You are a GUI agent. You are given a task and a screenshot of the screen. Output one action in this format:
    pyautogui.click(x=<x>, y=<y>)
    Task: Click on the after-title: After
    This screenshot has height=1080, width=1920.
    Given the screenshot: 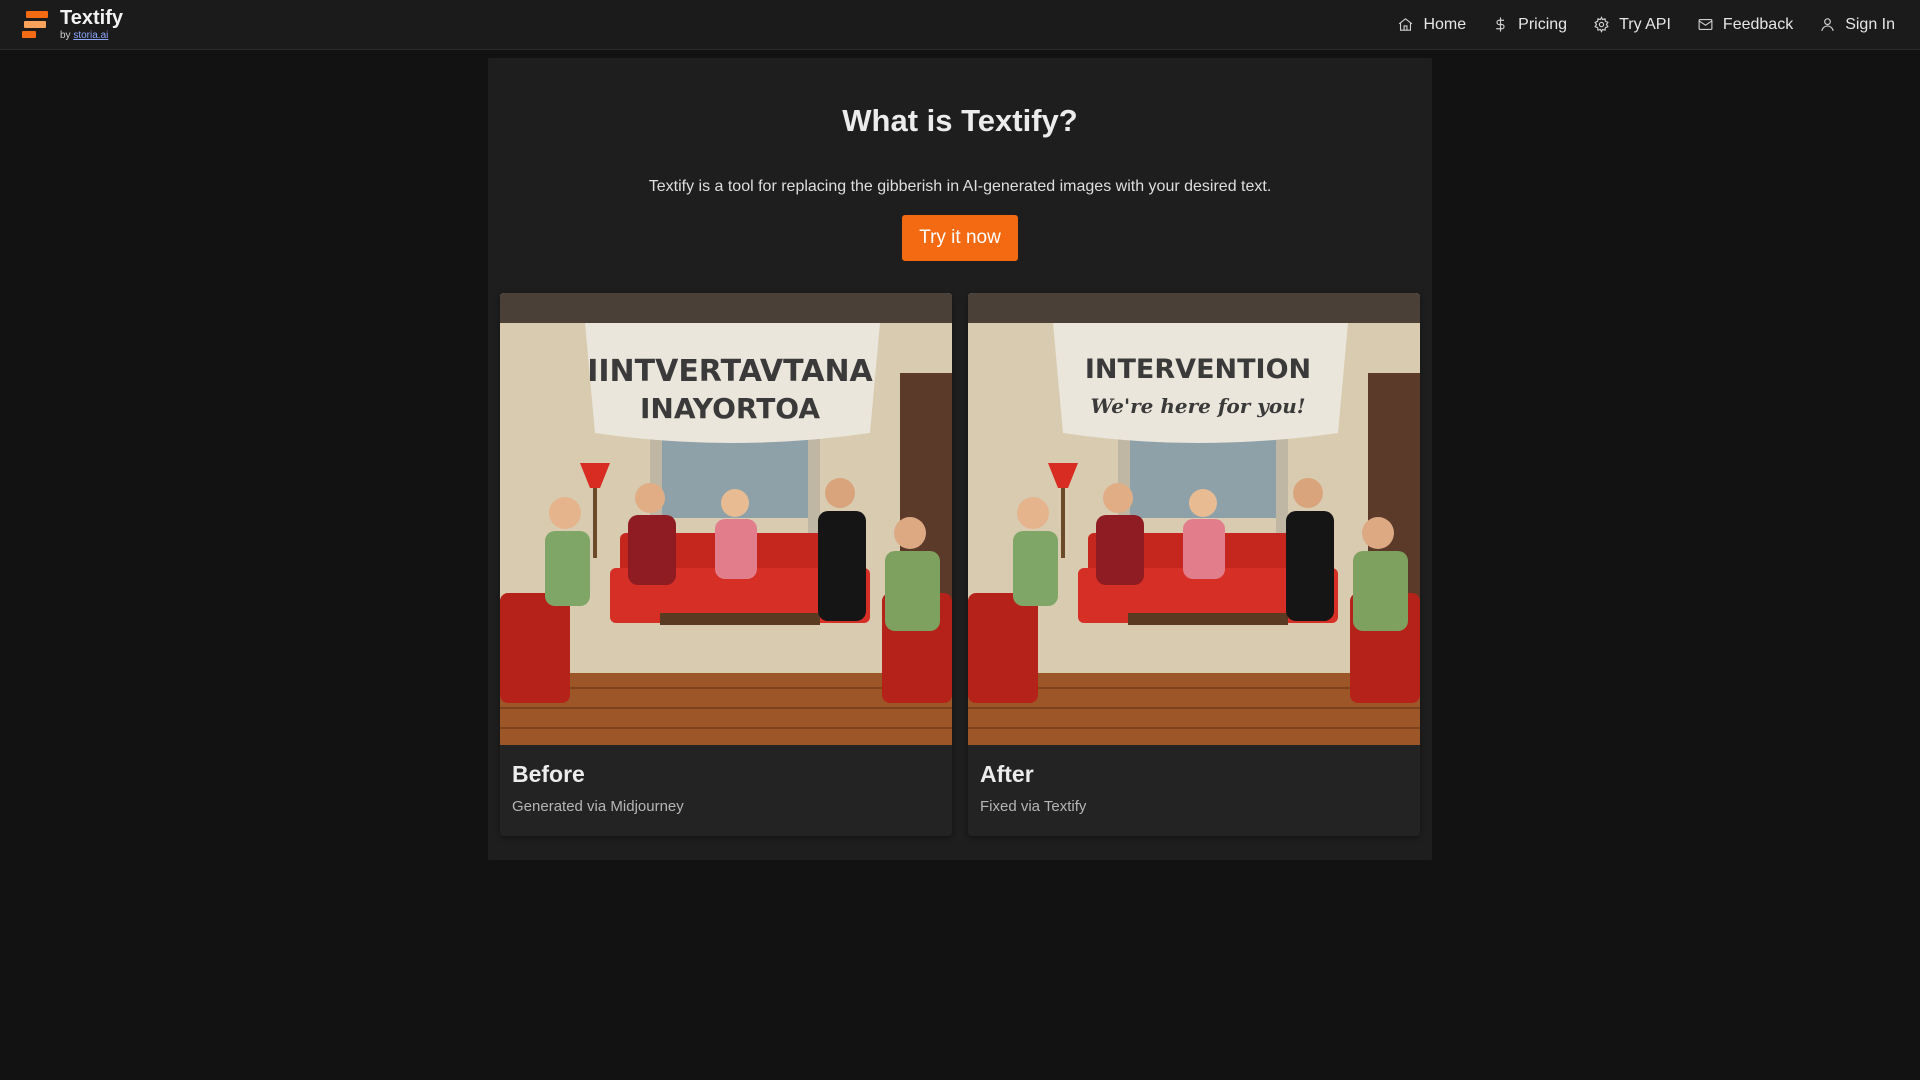 What is the action you would take?
    pyautogui.click(x=1007, y=774)
    